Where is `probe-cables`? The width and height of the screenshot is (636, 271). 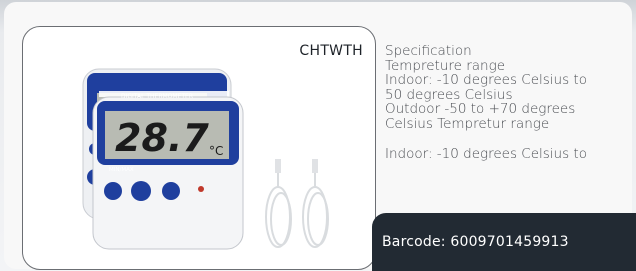
probe-cables is located at coordinates (297, 207).